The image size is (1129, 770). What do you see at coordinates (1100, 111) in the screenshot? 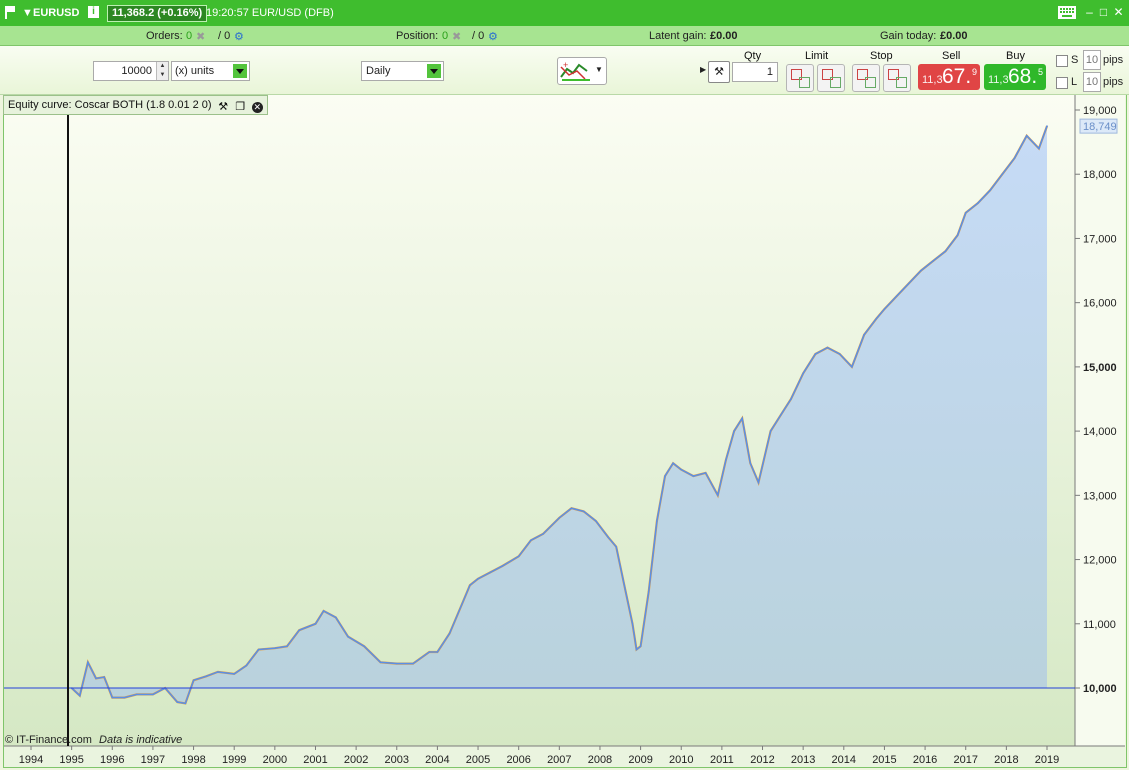
I see `y-tick-label: 19,000` at bounding box center [1100, 111].